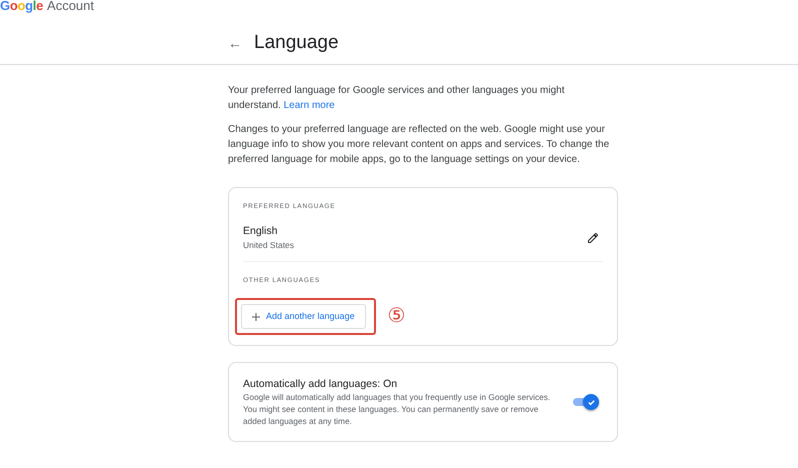 This screenshot has height=468, width=798. I want to click on logo: Google, so click(22, 6).